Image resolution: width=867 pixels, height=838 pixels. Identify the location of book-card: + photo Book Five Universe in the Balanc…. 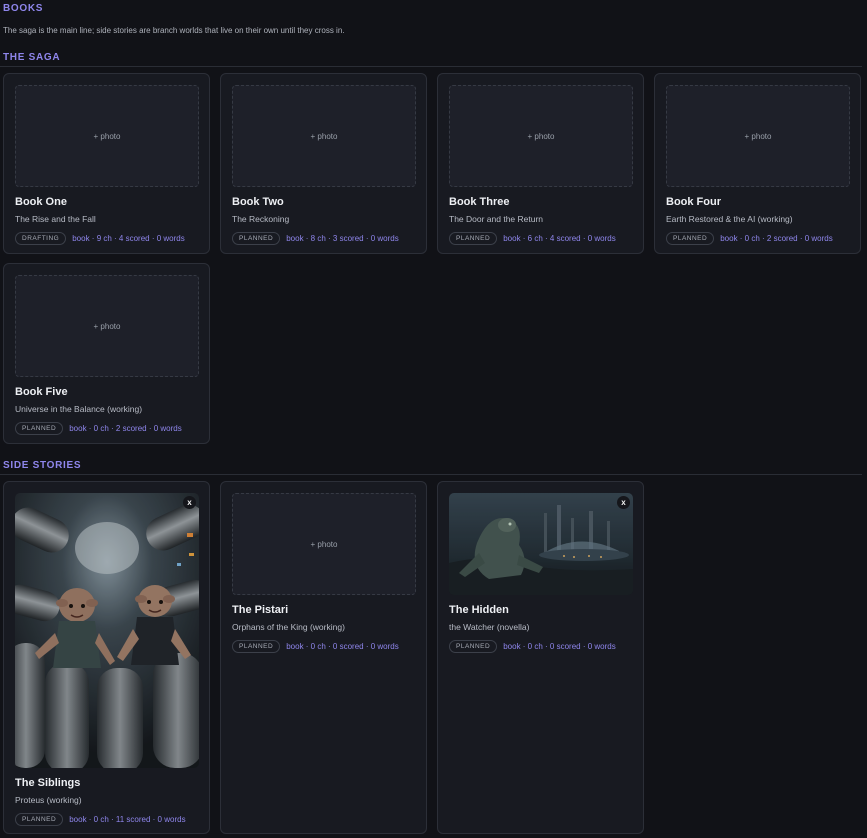
(106, 353).